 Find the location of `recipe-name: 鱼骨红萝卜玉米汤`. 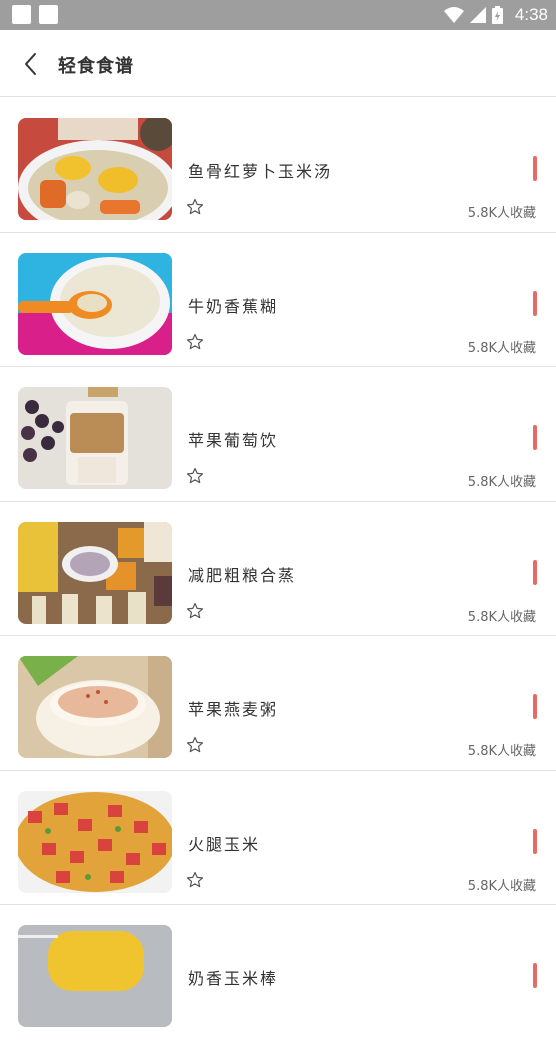

recipe-name: 鱼骨红萝卜玉米汤 is located at coordinates (260, 171).